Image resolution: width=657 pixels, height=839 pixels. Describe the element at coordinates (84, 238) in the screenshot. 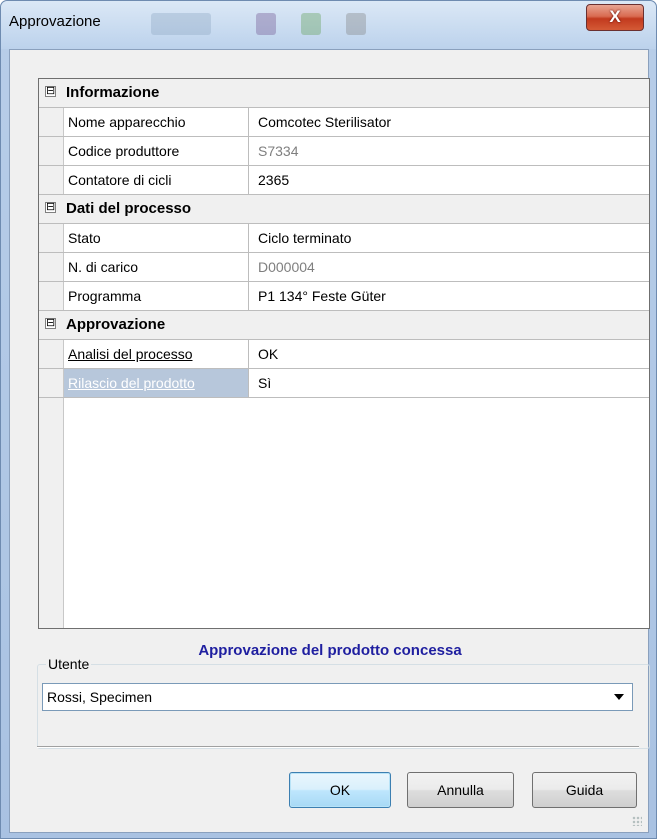

I see `property-name: Stato` at that location.